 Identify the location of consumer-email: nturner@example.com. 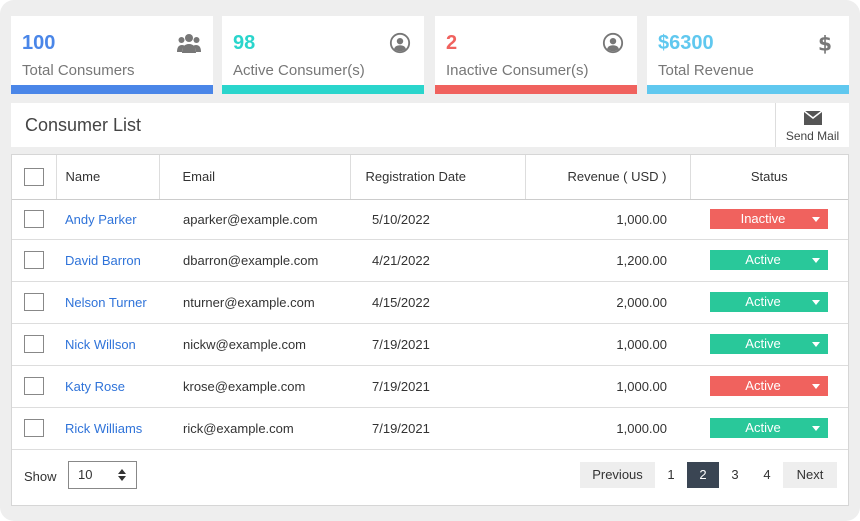
(254, 302).